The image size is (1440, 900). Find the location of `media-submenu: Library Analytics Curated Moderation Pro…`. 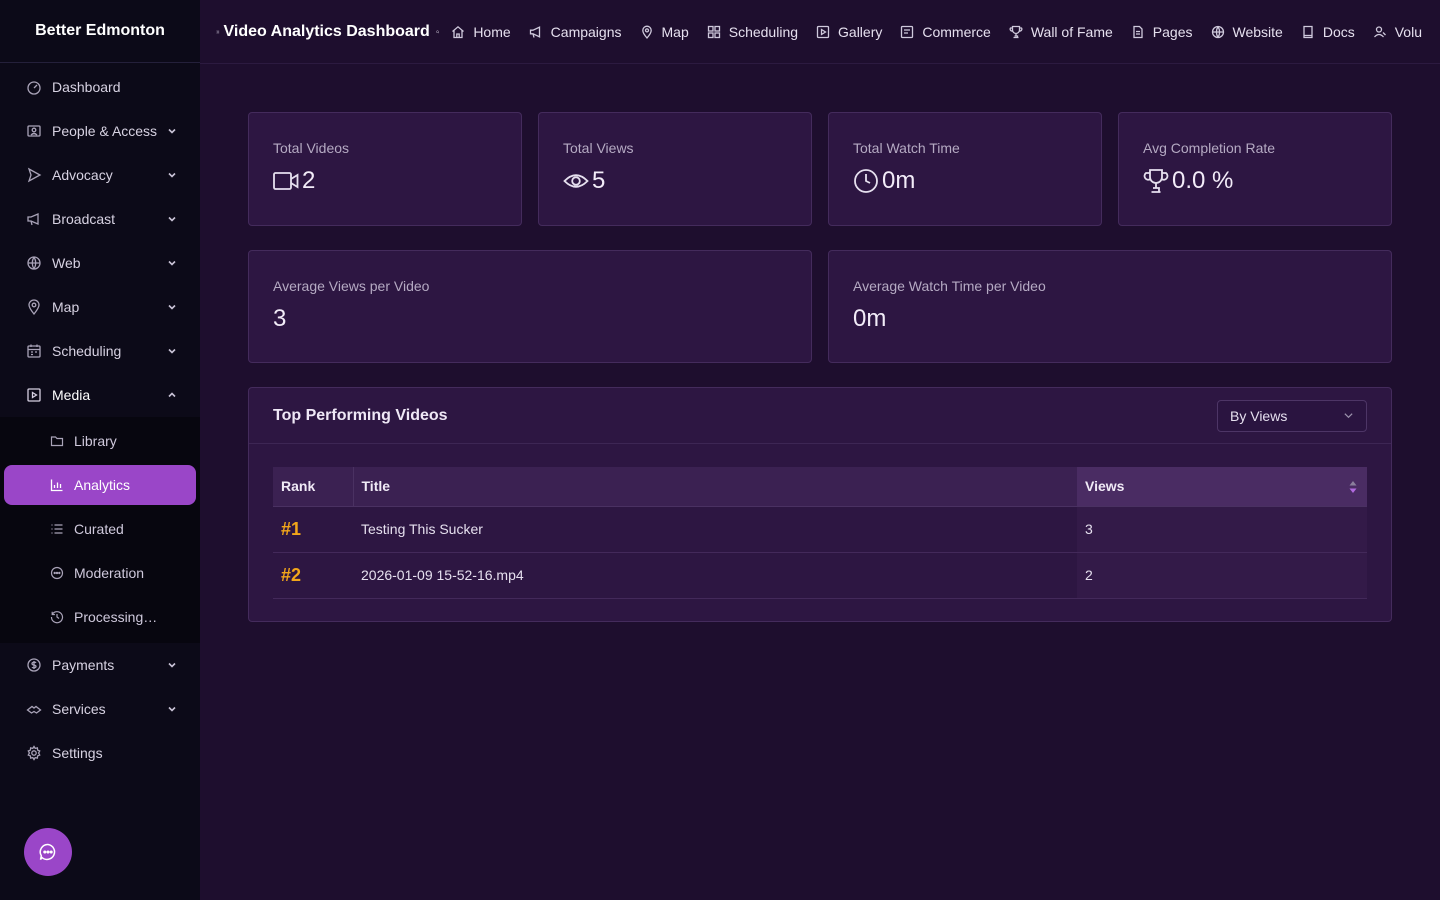

media-submenu: Library Analytics Curated Moderation Pro… is located at coordinates (100, 530).